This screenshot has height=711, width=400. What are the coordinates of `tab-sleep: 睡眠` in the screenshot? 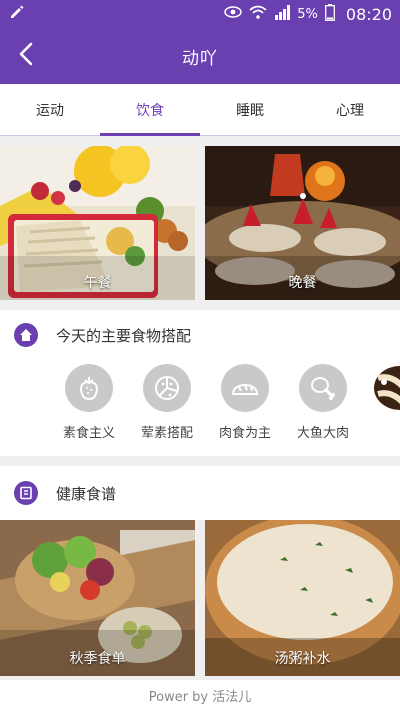 It's located at (250, 109).